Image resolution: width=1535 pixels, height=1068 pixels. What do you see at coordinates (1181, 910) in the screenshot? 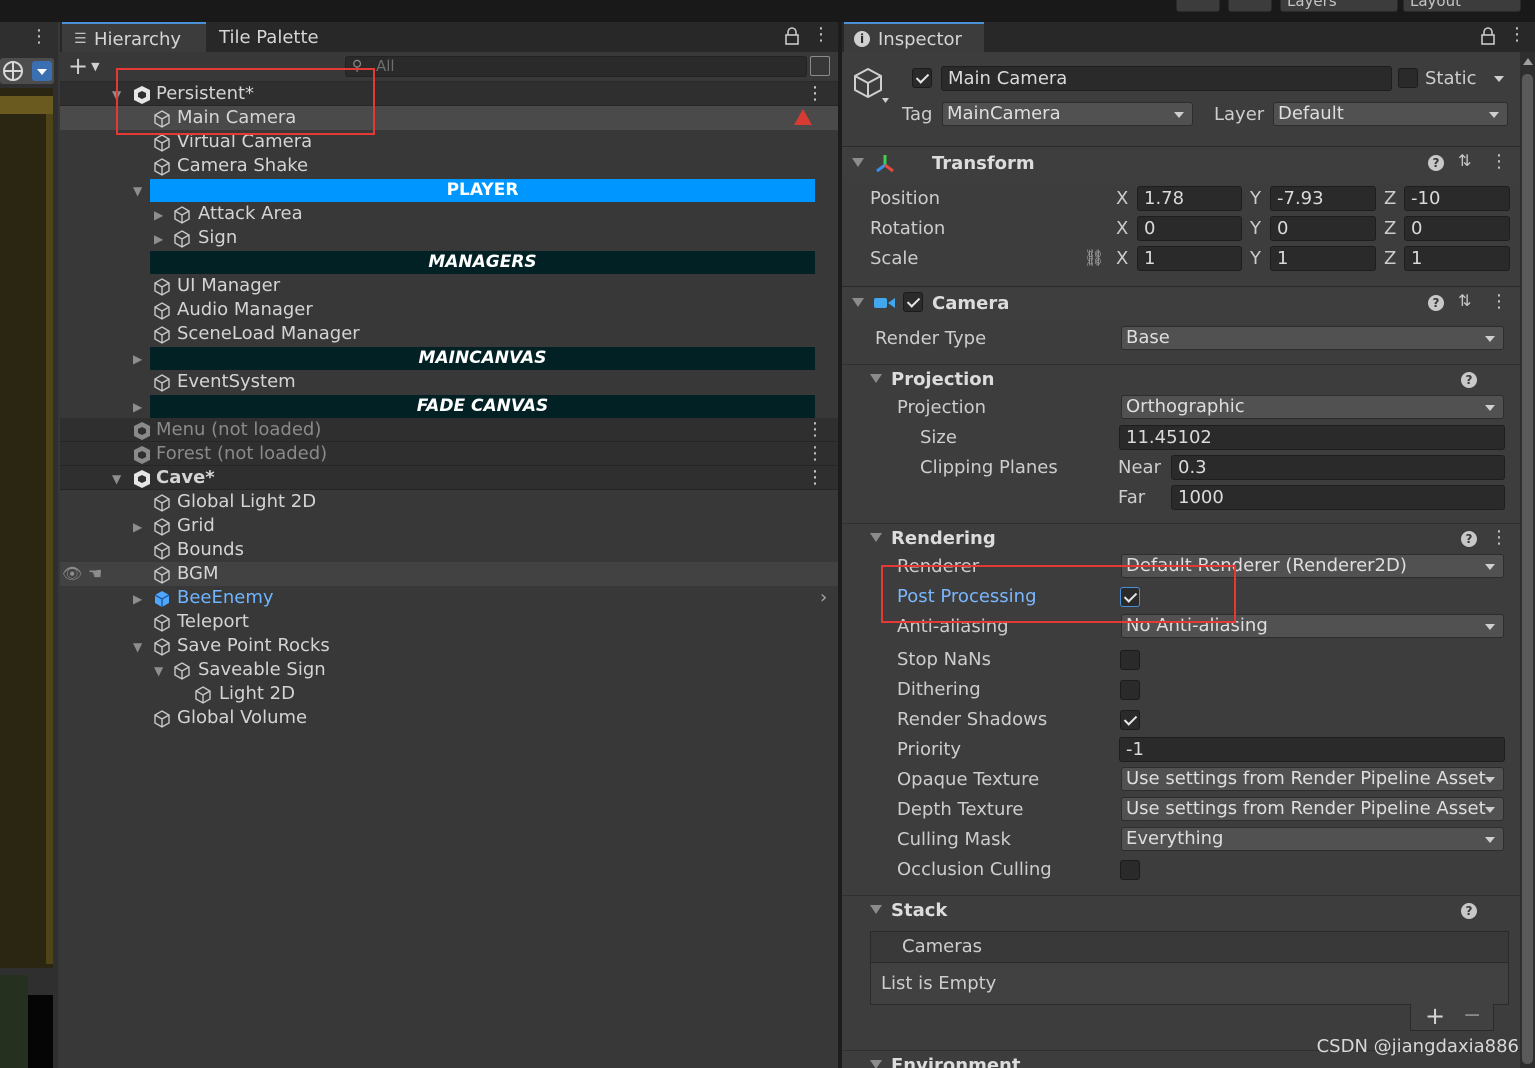
I see `stack-section-header: Stack ?` at bounding box center [1181, 910].